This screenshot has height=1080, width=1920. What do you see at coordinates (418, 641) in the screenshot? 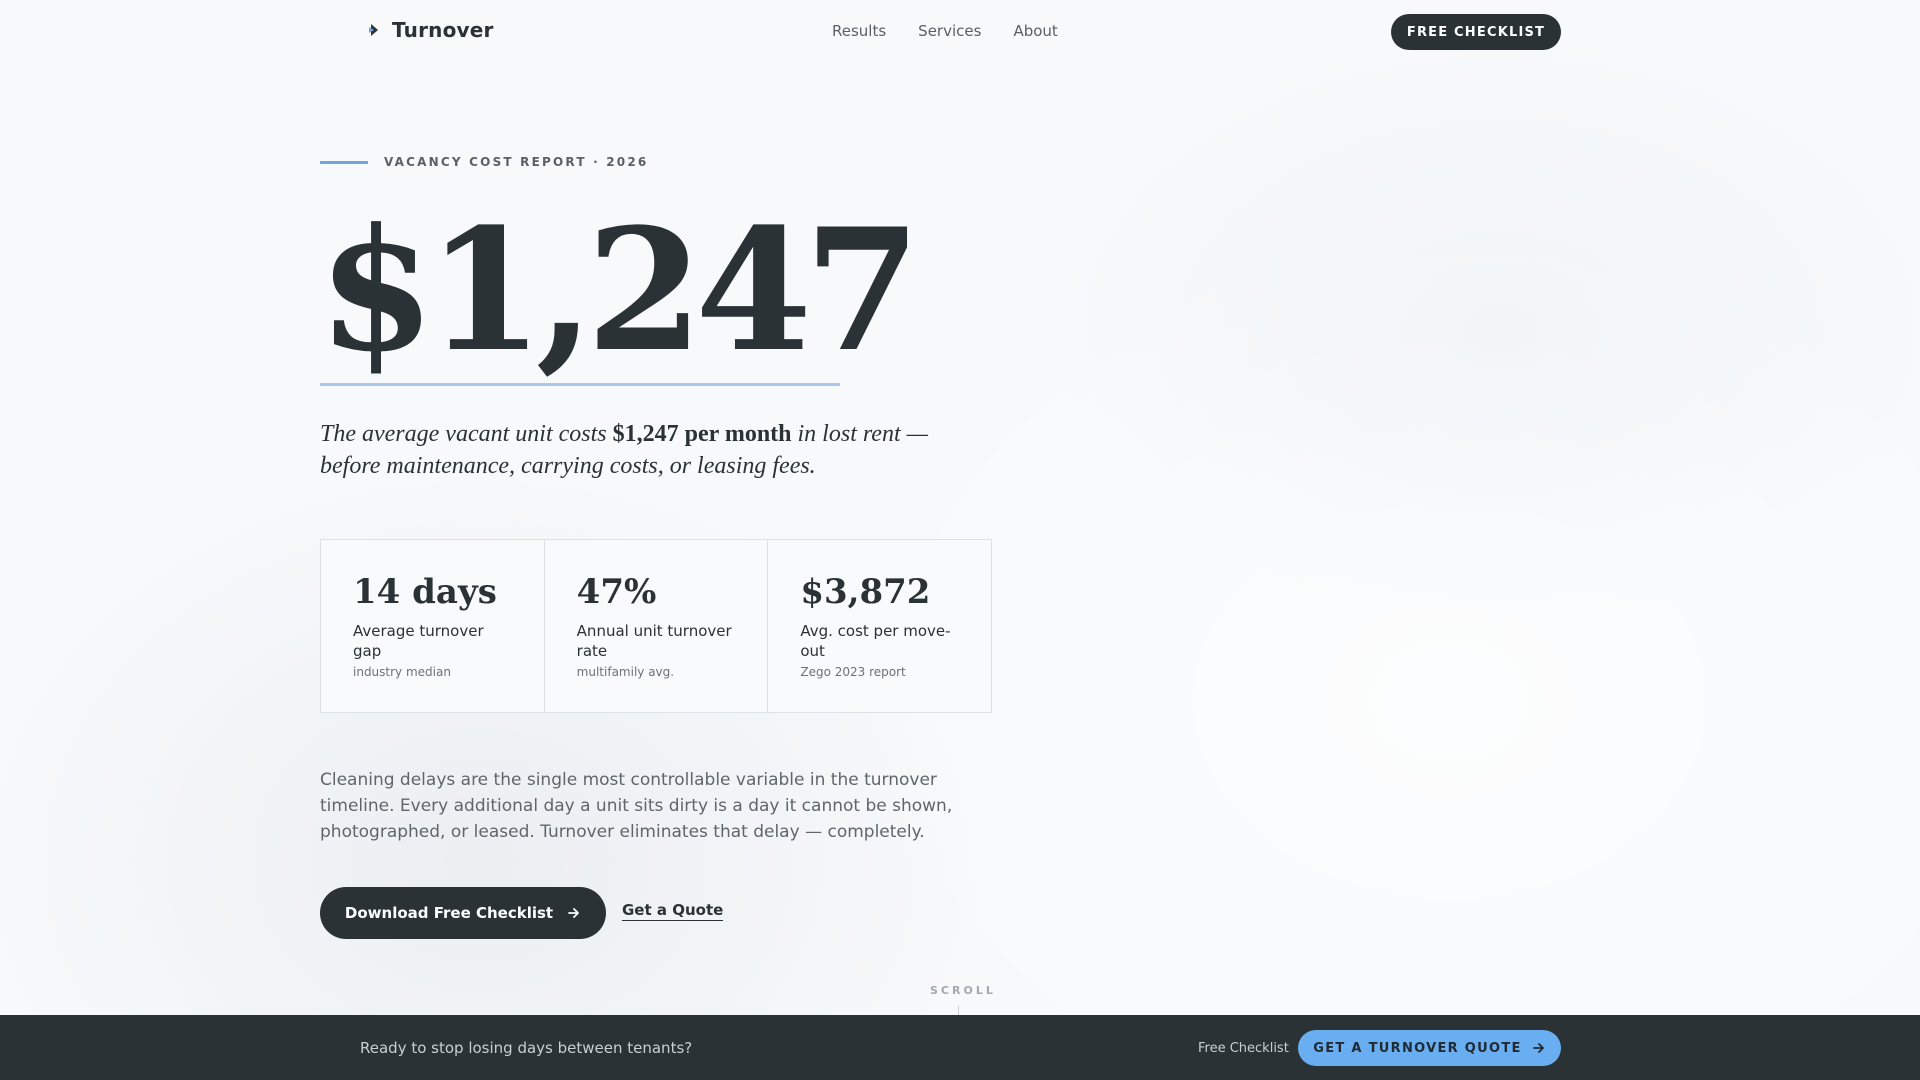
I see `stat-label: Average turnover gap` at bounding box center [418, 641].